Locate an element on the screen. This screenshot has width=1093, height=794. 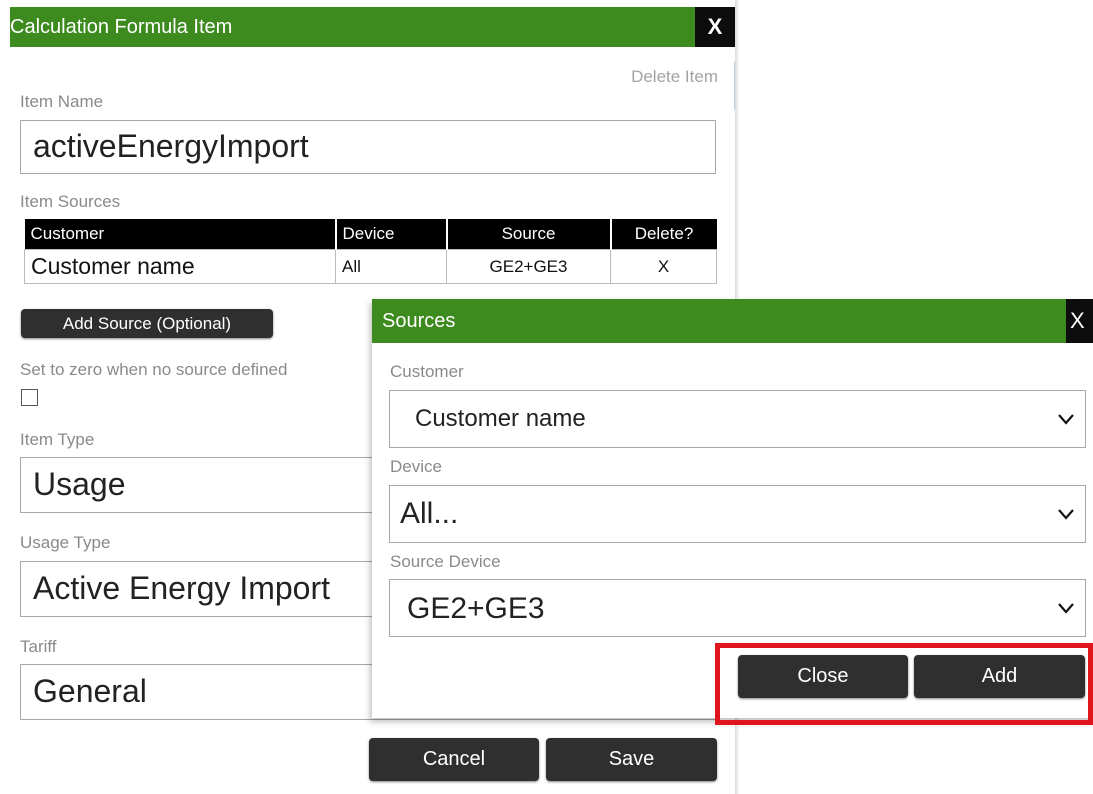
cell-source: GE2+GE3 is located at coordinates (528, 266).